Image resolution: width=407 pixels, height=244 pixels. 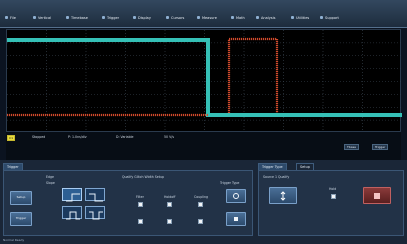 I want to click on tab-trigger-type: Trigger Type, so click(x=272, y=166).